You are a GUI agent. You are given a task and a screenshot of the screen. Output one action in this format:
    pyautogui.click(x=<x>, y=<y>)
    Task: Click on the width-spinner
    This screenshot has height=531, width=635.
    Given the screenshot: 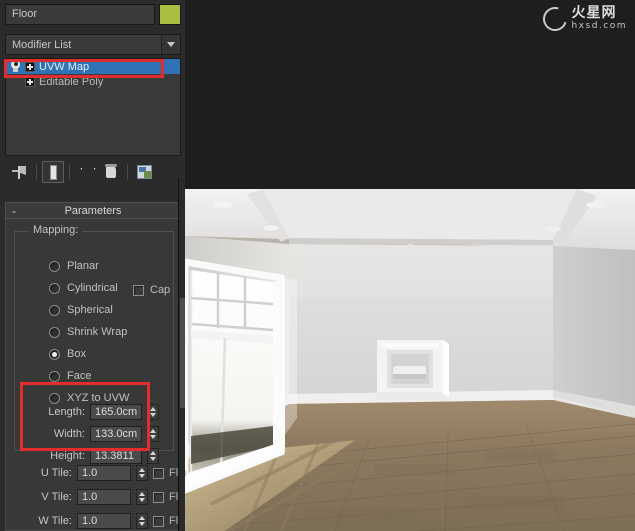 What is the action you would take?
    pyautogui.click(x=153, y=434)
    